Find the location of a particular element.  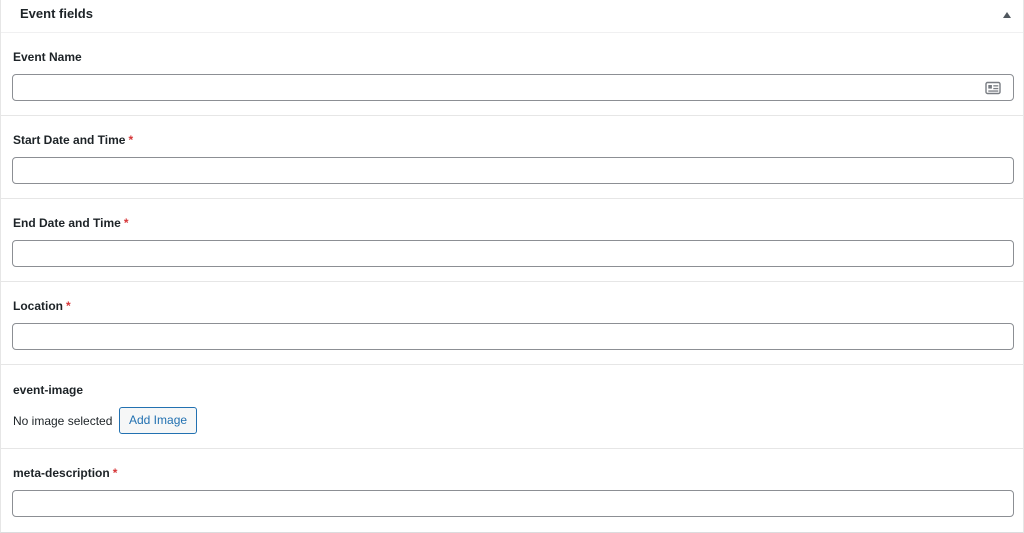

no-image-status: No image selected is located at coordinates (63, 421).